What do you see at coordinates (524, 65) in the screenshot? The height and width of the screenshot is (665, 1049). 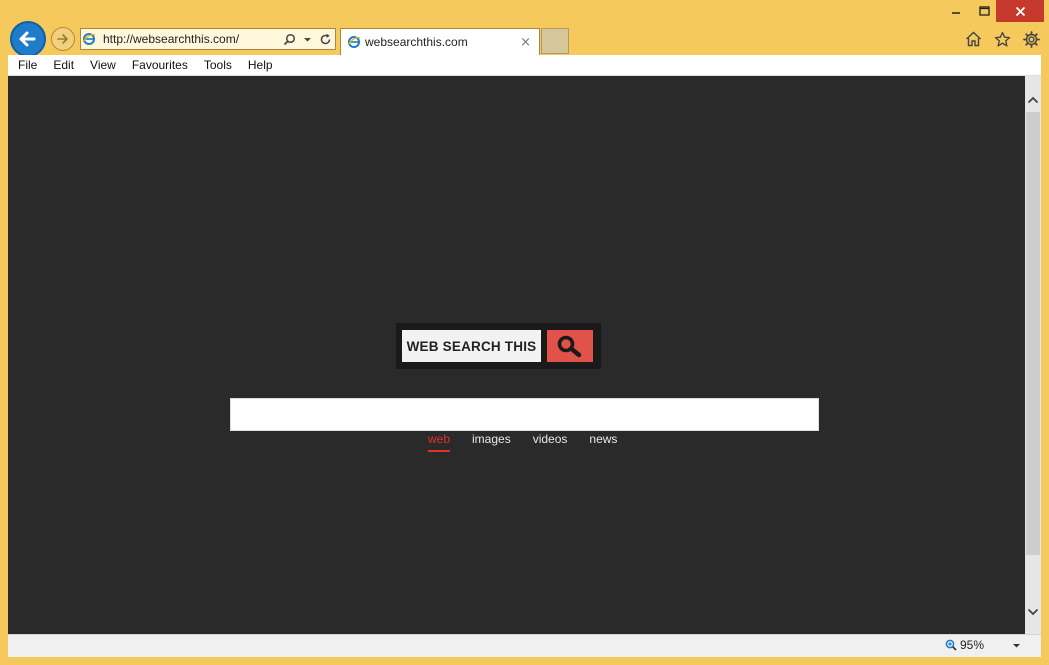 I see `menu-bar: File Edit View Favourites Tools Help` at bounding box center [524, 65].